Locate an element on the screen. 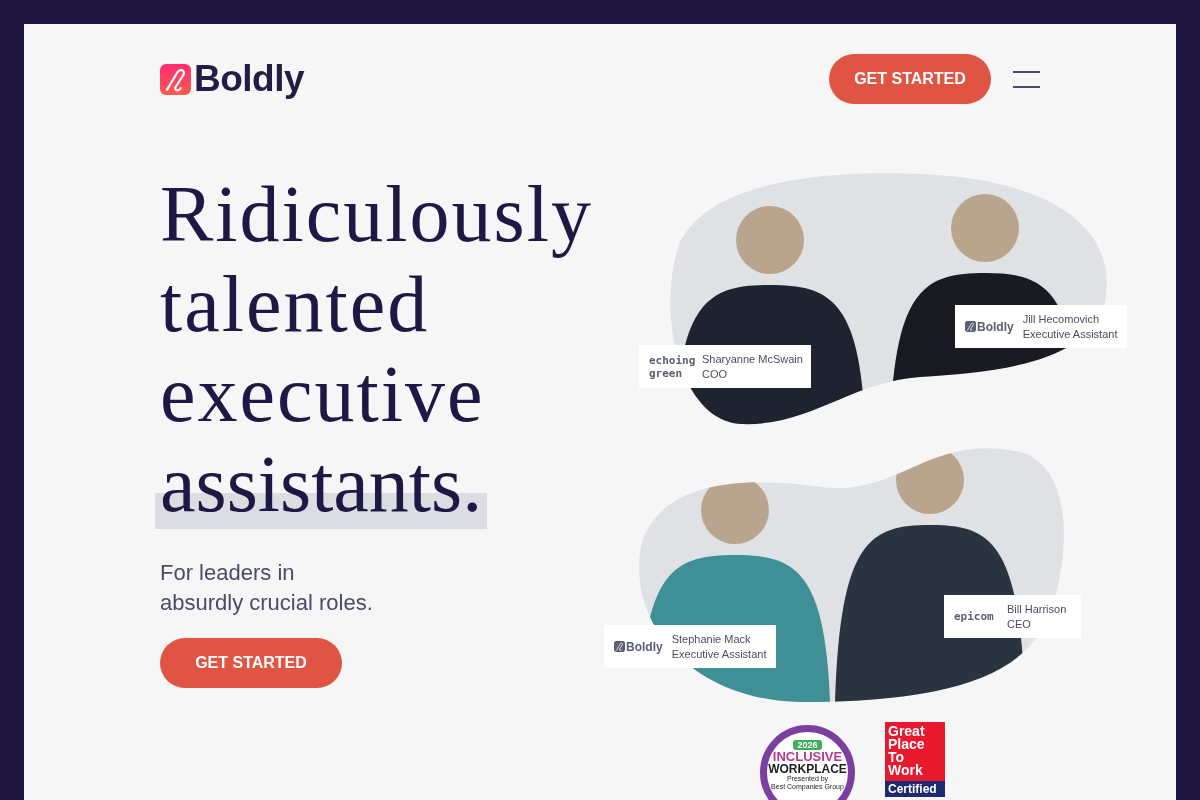 The image size is (1200, 800). company-logo: echoing green is located at coordinates (671, 366).